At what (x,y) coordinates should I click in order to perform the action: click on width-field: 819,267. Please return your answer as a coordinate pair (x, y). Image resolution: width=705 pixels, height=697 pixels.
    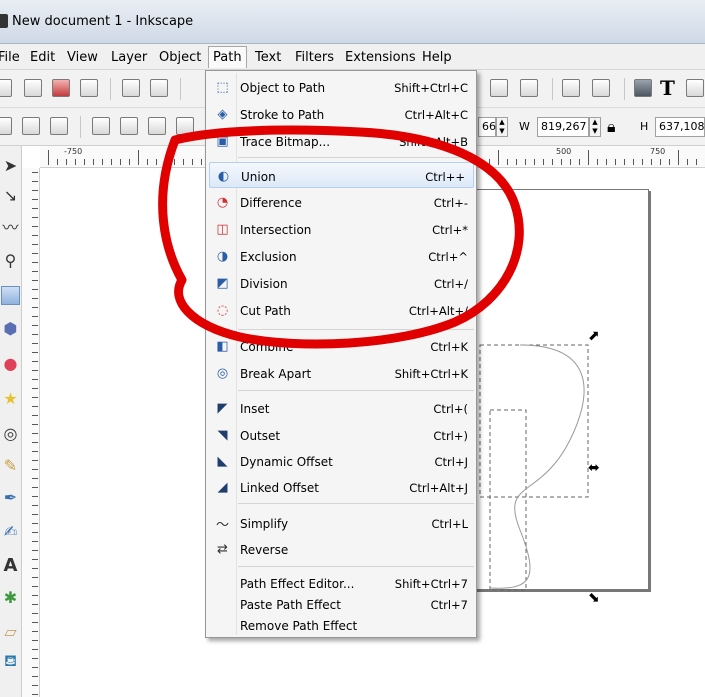
    Looking at the image, I should click on (563, 127).